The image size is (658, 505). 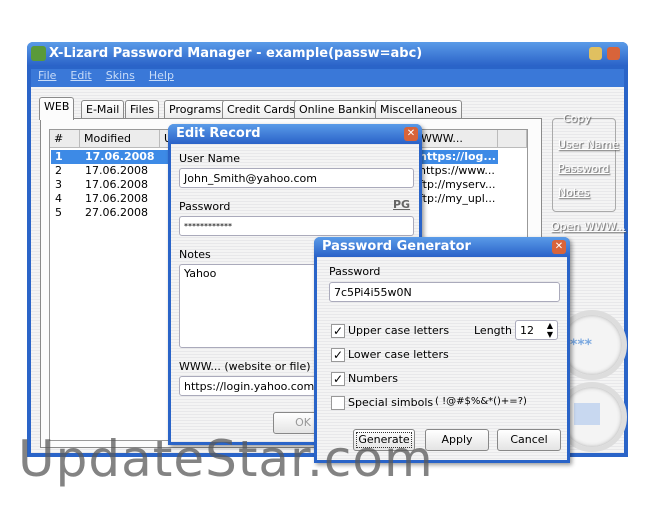 I want to click on menu-help: Help, so click(x=161, y=75).